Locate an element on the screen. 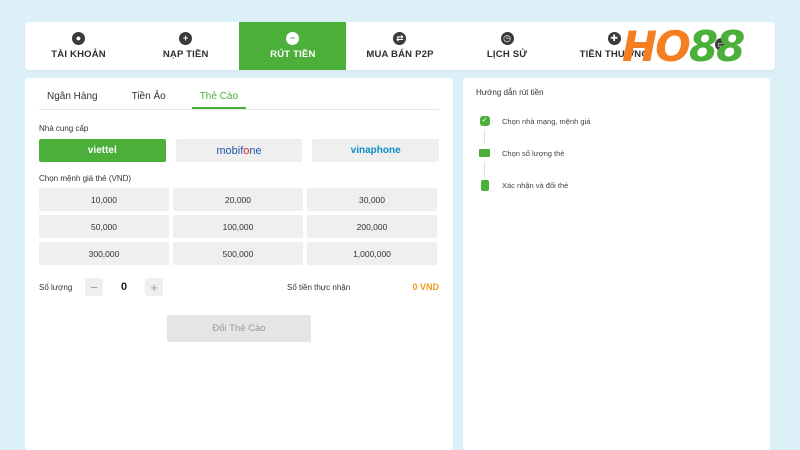 This screenshot has height=450, width=800. quantity-row: Số lượng − 0 + Số tiền thực nhận 0 VND is located at coordinates (239, 287).